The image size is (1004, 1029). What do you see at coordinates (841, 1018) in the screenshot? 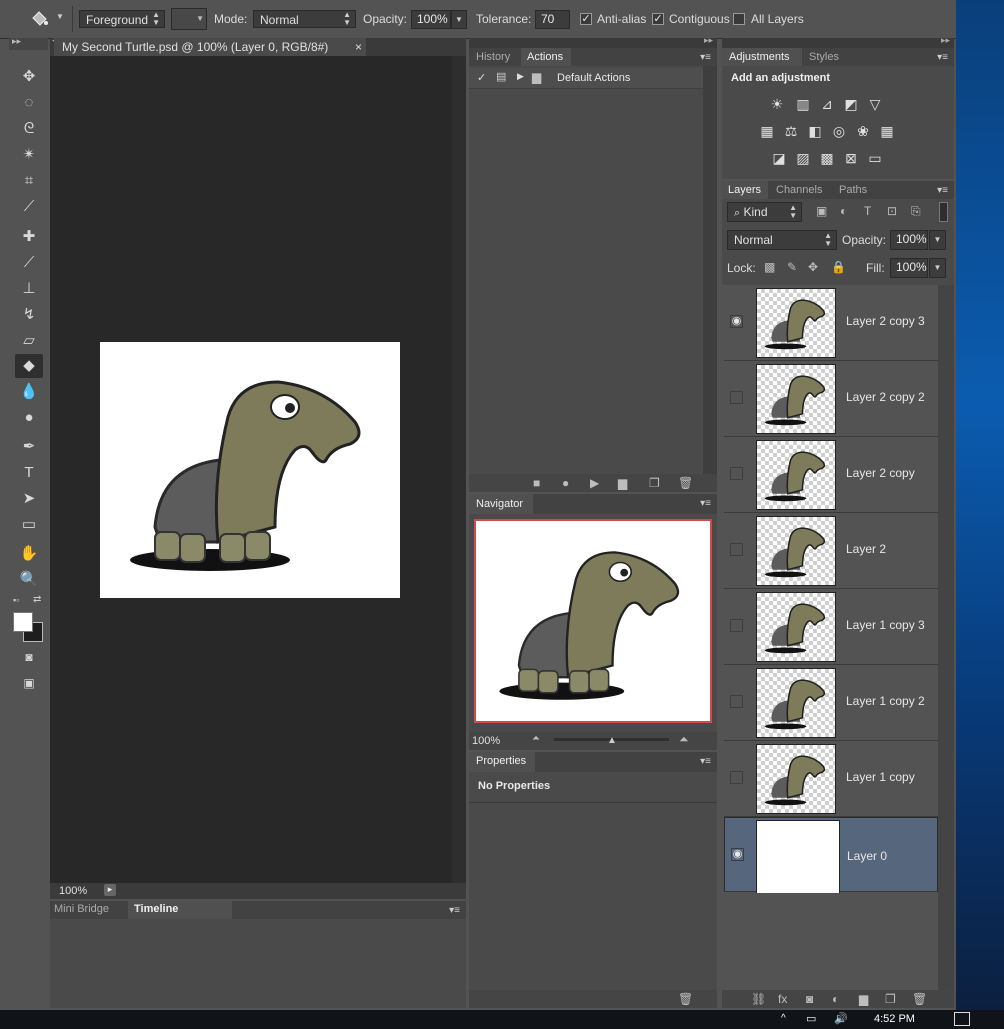
I see `volume-icon: 🔊` at bounding box center [841, 1018].